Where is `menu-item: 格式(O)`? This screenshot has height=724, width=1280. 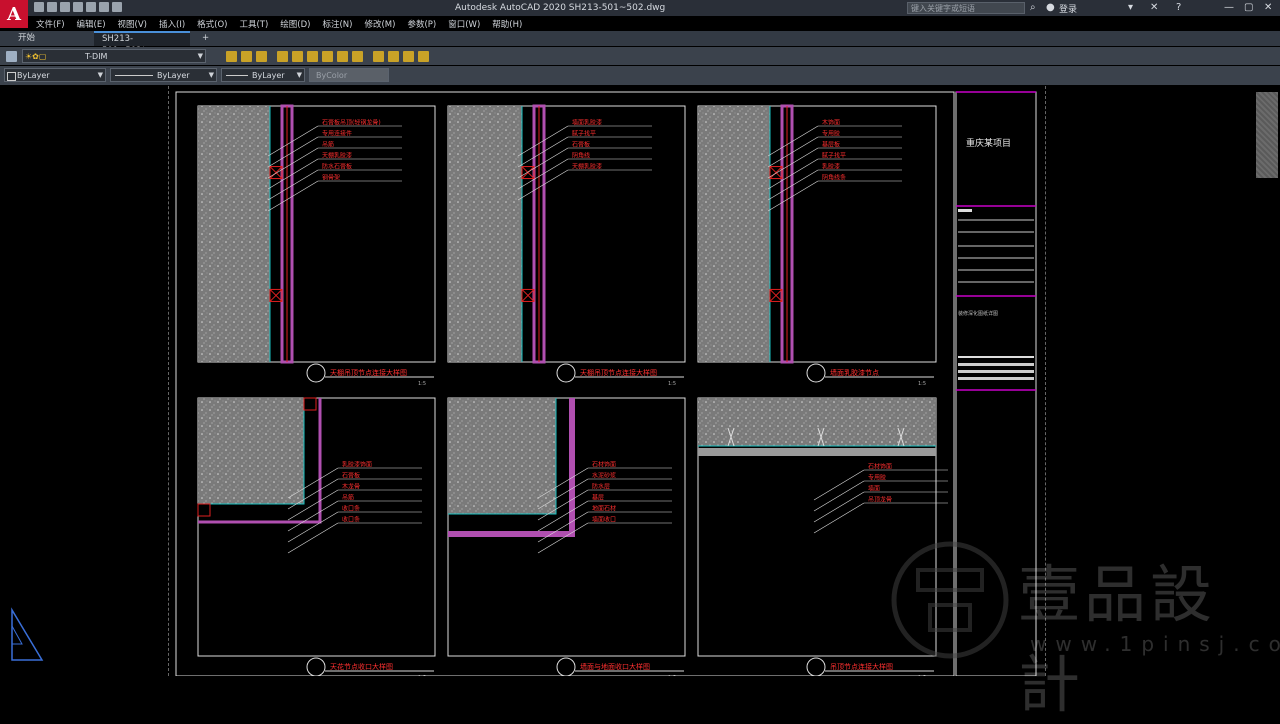 menu-item: 格式(O) is located at coordinates (212, 23).